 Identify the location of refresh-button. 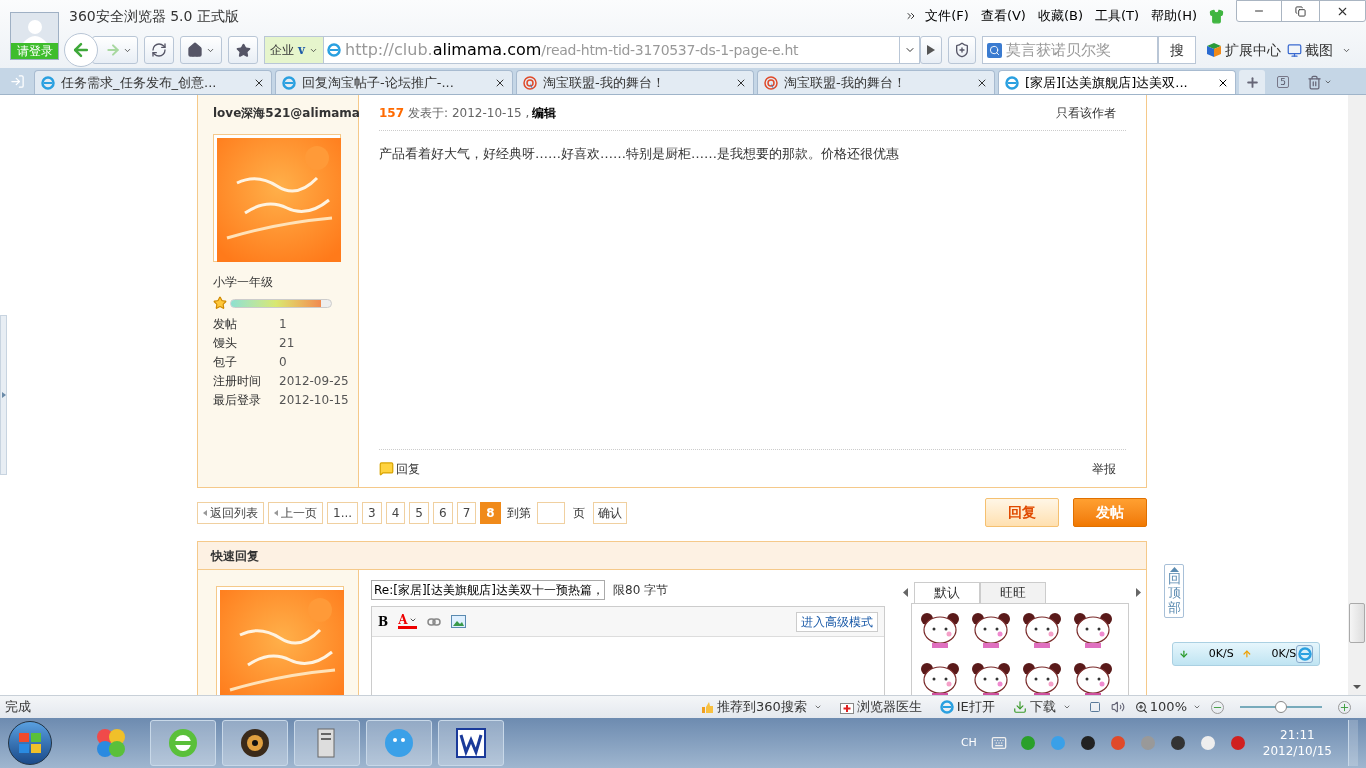
(159, 50).